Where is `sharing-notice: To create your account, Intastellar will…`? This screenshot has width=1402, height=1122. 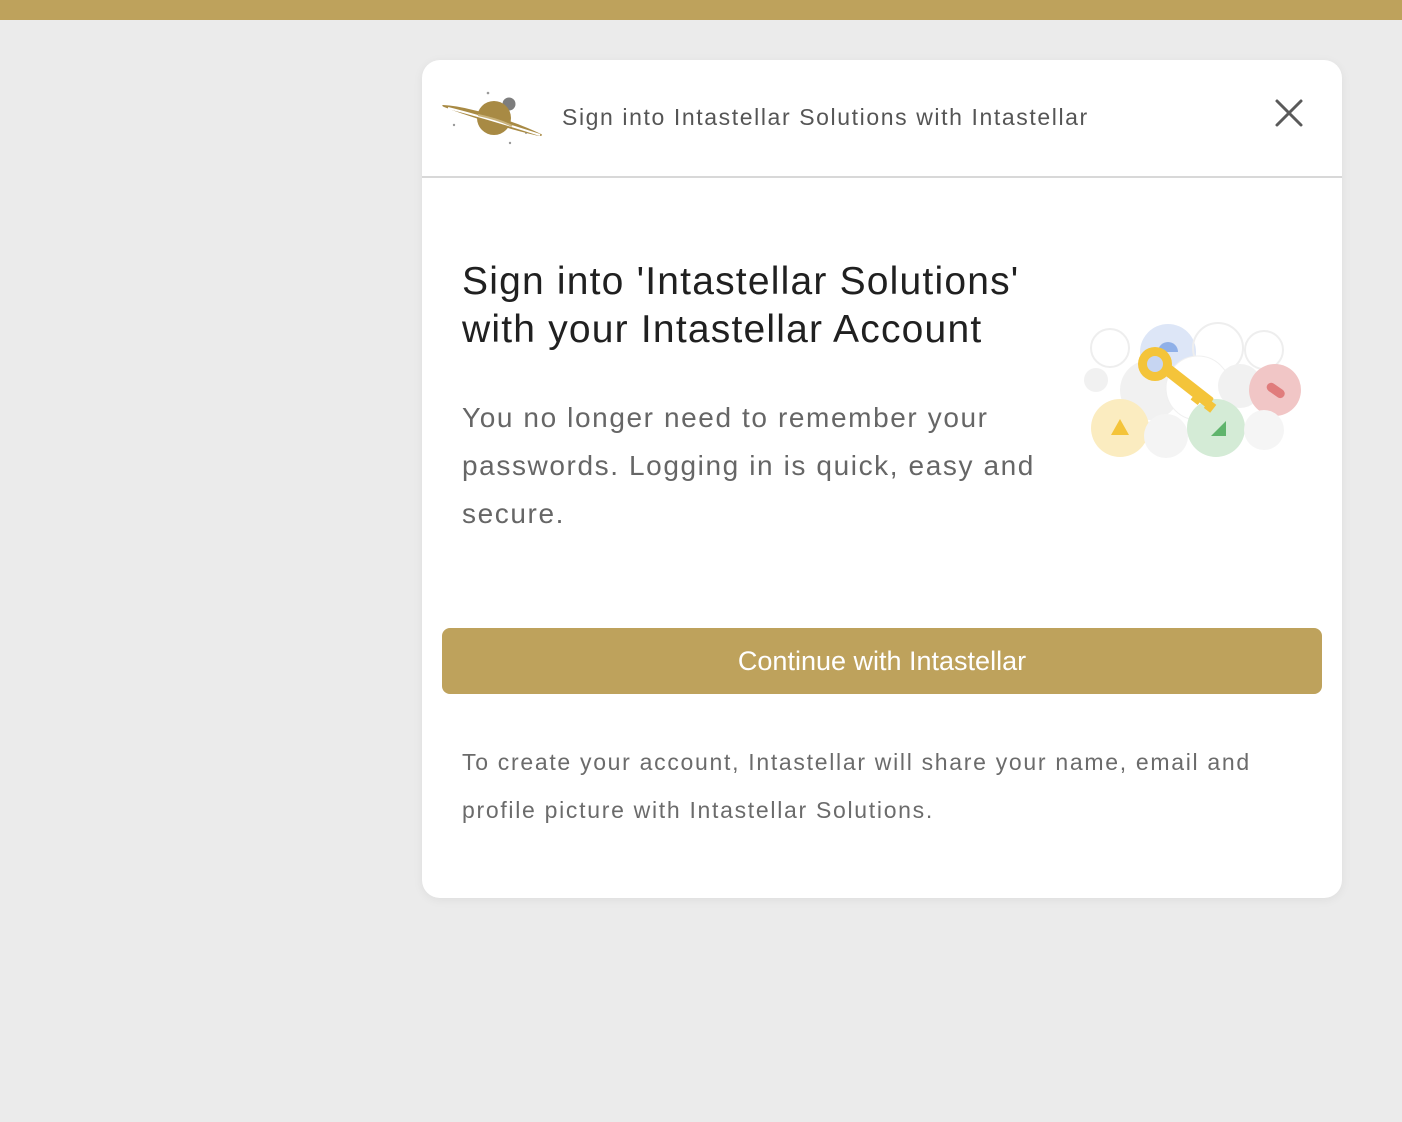
sharing-notice: To create your account, Intastellar will… is located at coordinates (856, 786).